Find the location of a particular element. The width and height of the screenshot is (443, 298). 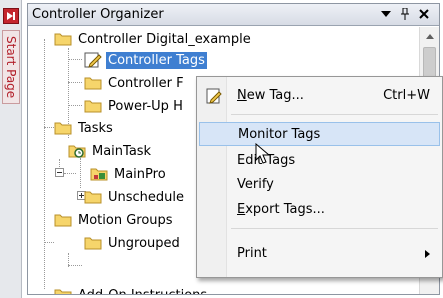

tree-node-power-up: Power-Up H is located at coordinates (134, 106).